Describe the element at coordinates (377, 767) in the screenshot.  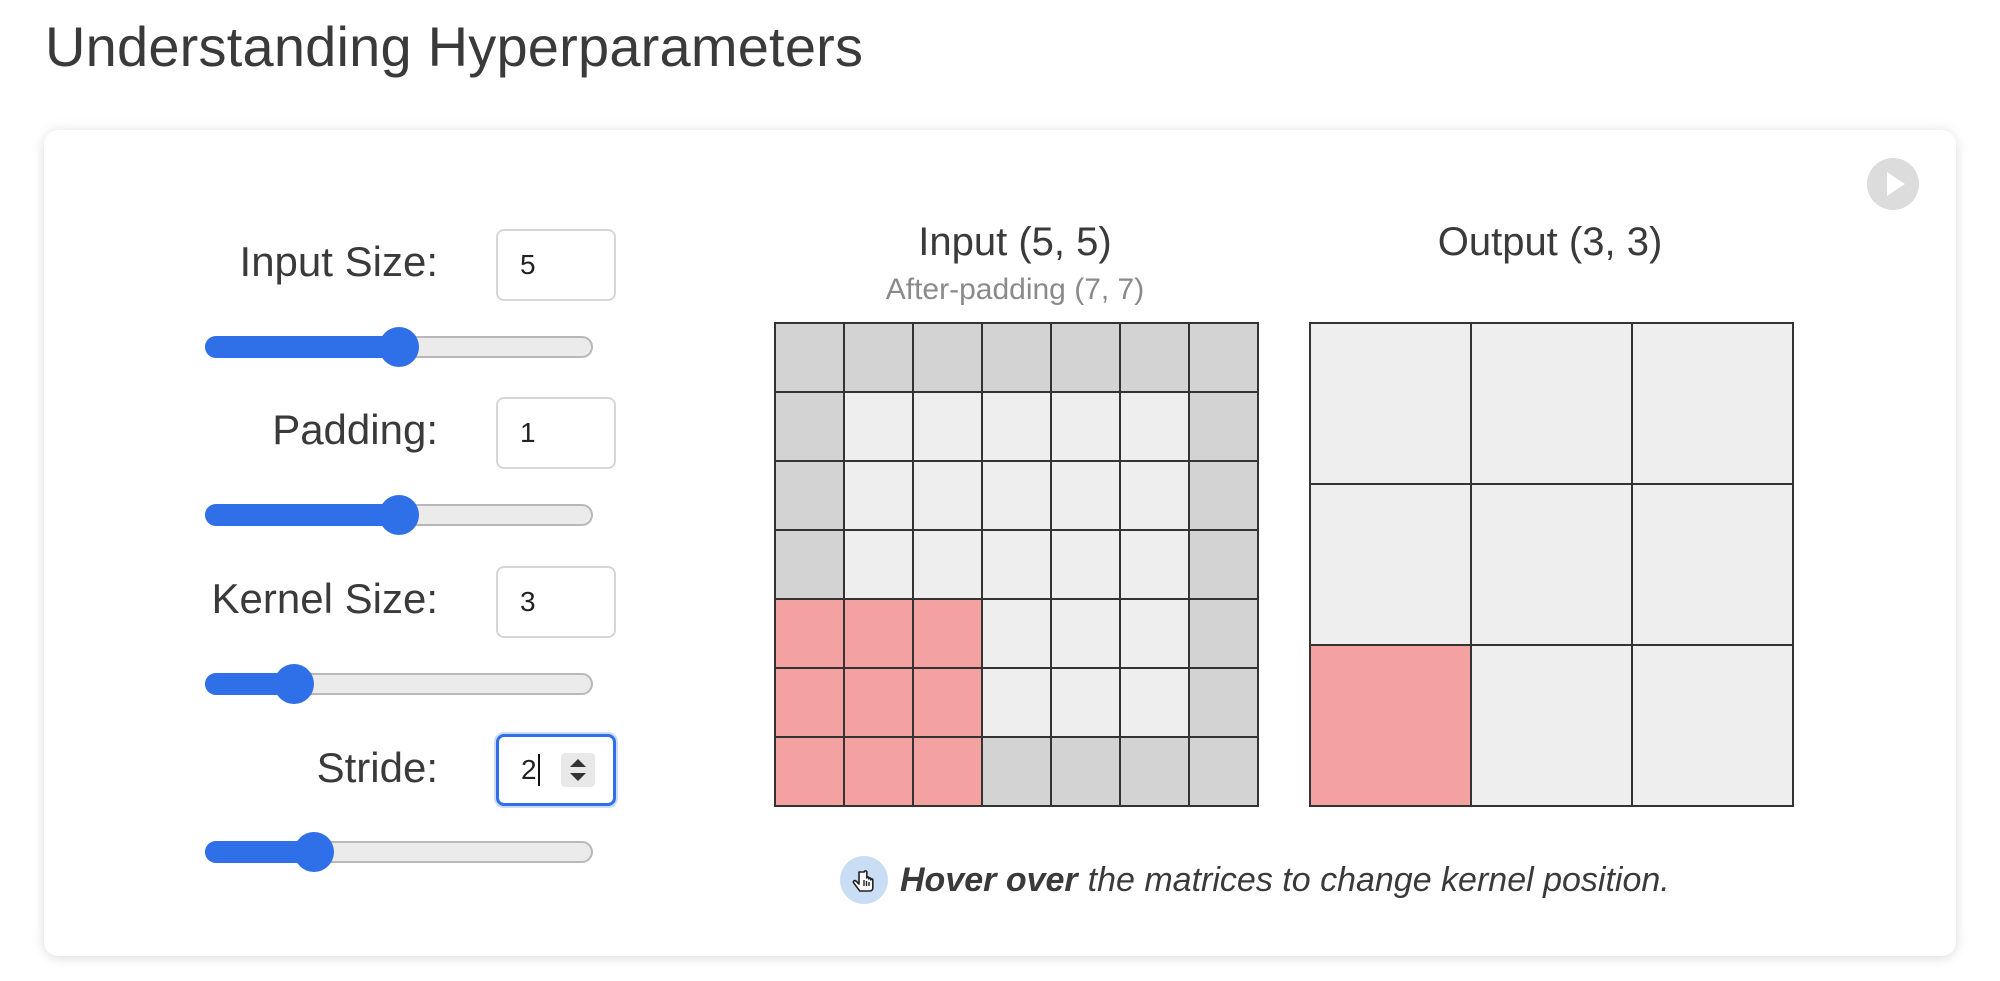
I see `stride-label: Stride:` at that location.